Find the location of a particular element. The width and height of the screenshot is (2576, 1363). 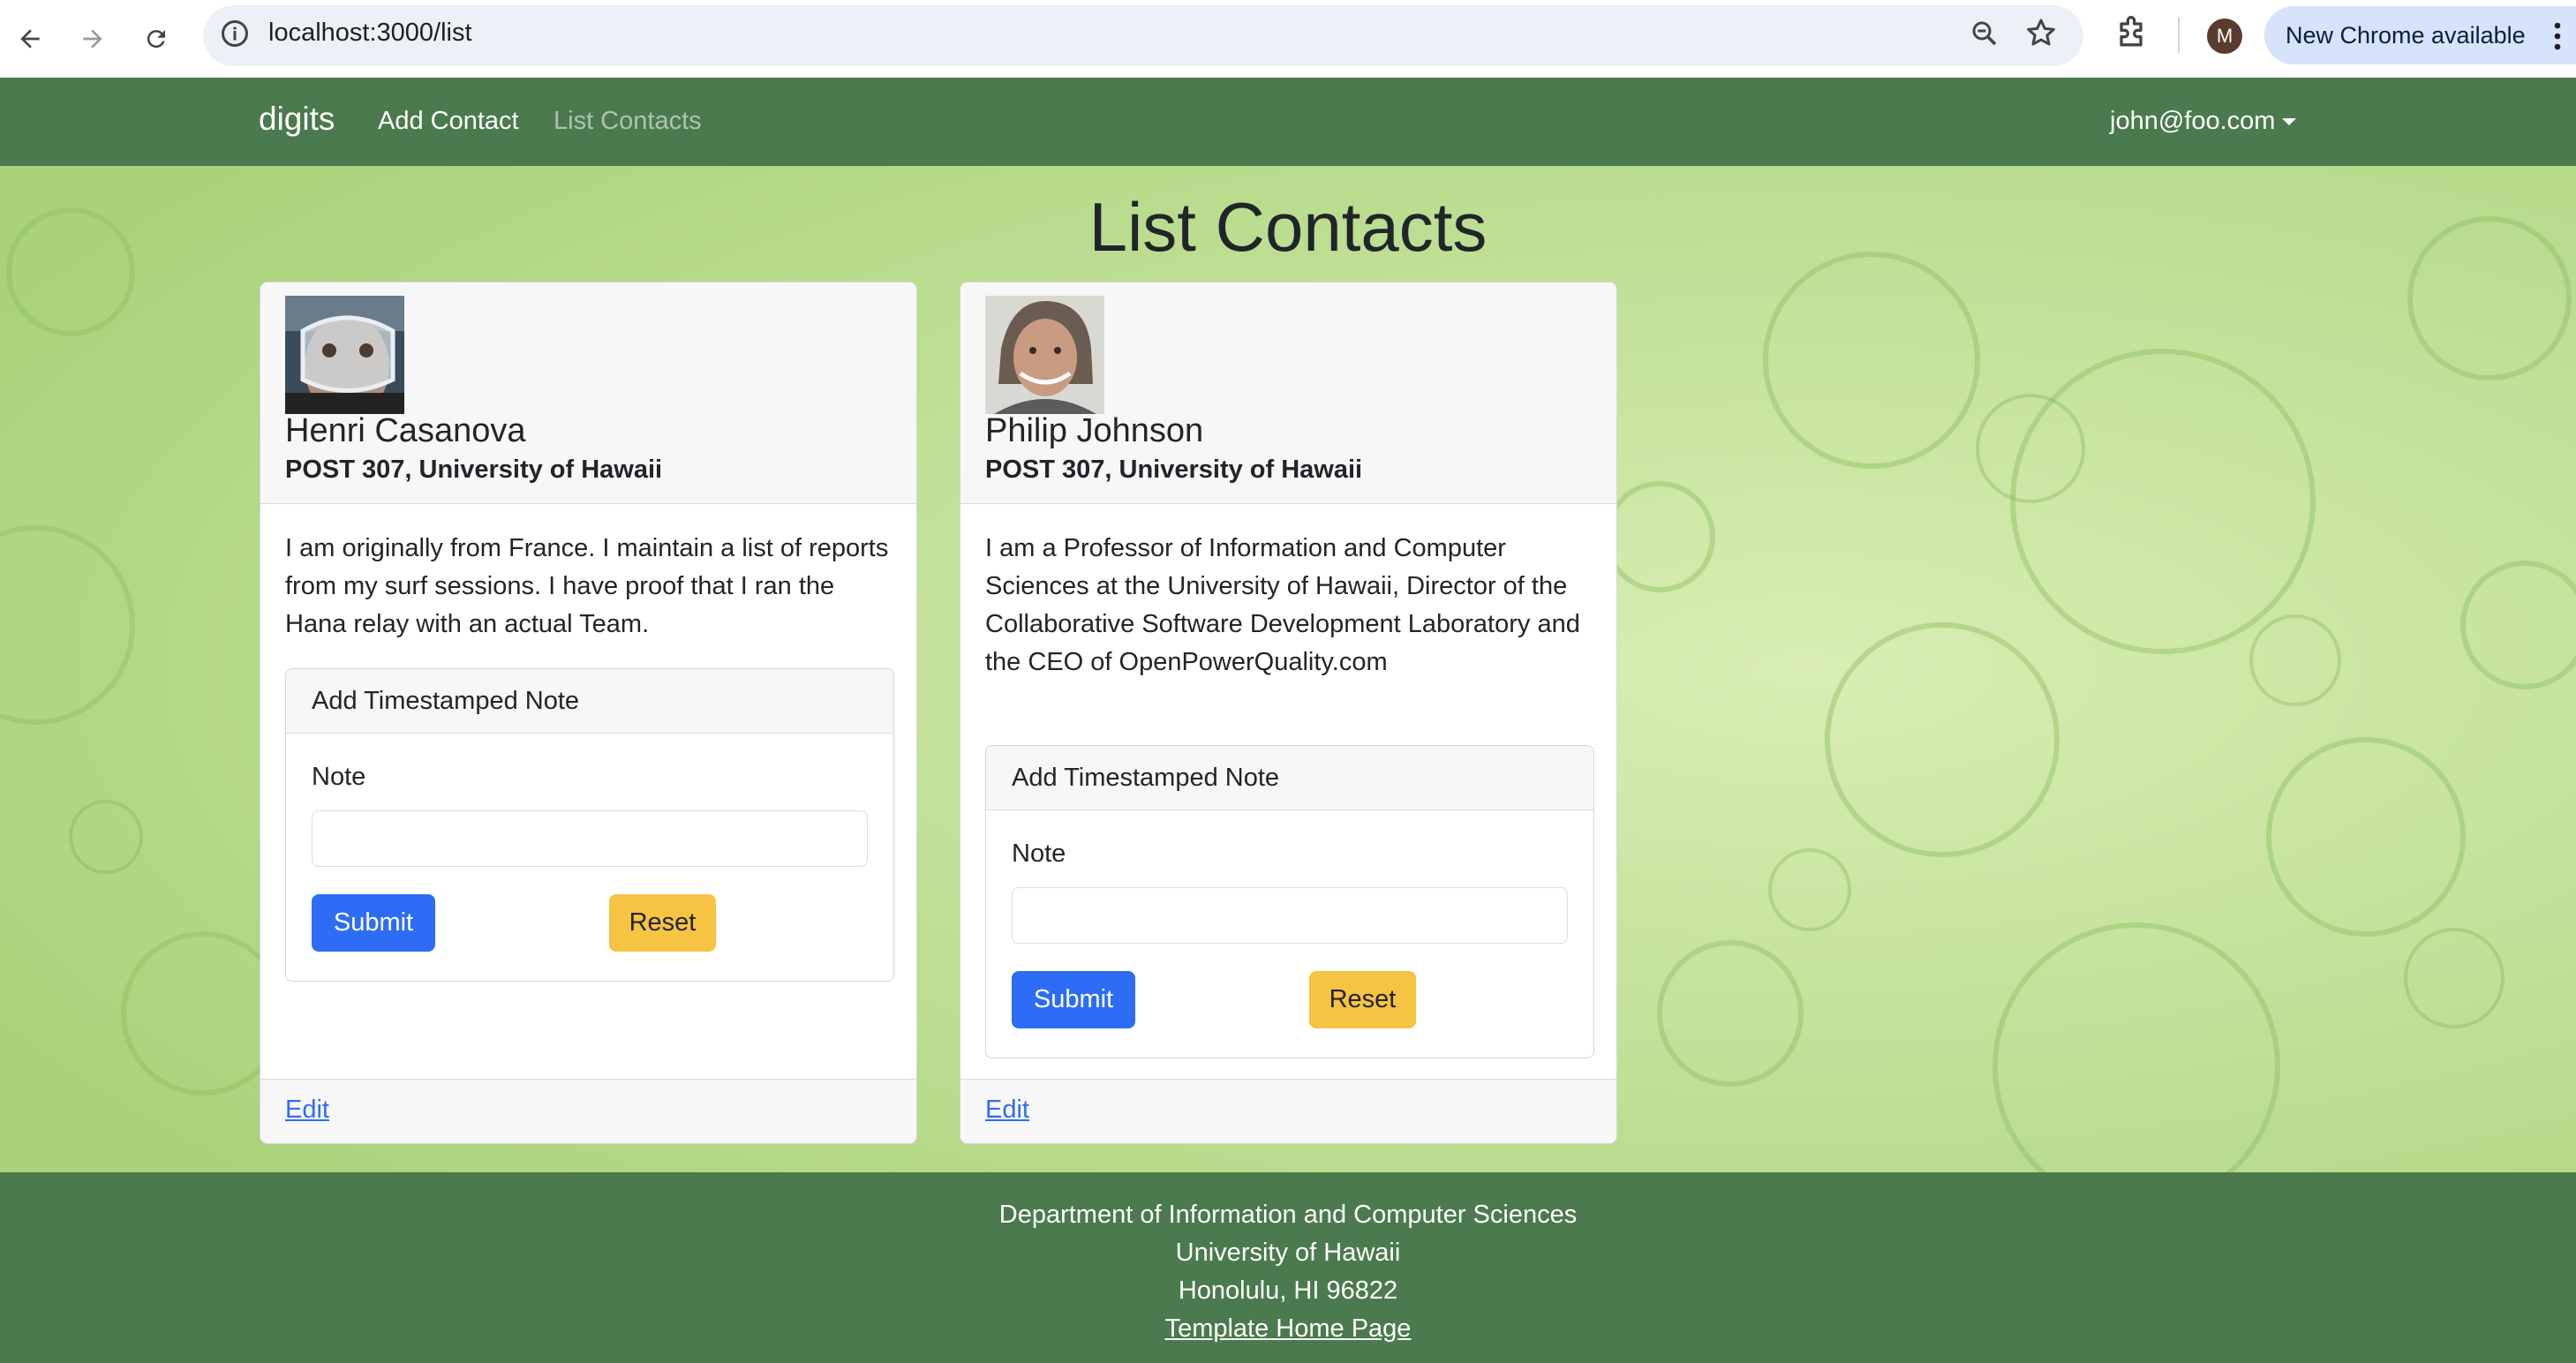

nav-add-contact: Add Contact is located at coordinates (449, 121).